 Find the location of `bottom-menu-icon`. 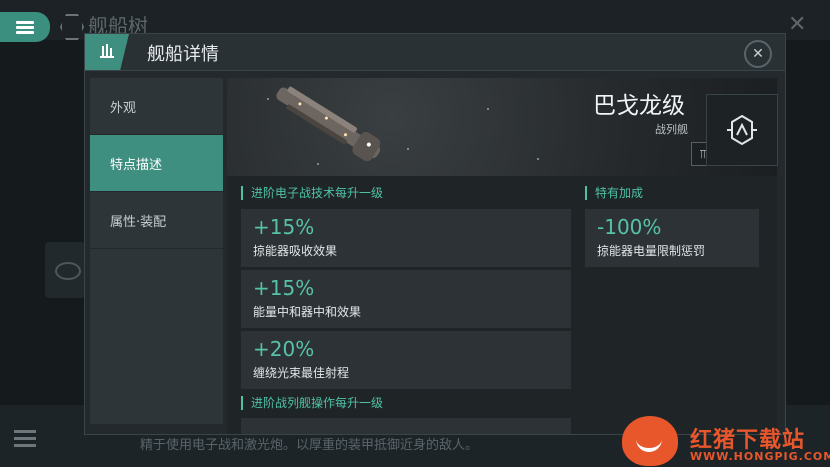

bottom-menu-icon is located at coordinates (25, 438).